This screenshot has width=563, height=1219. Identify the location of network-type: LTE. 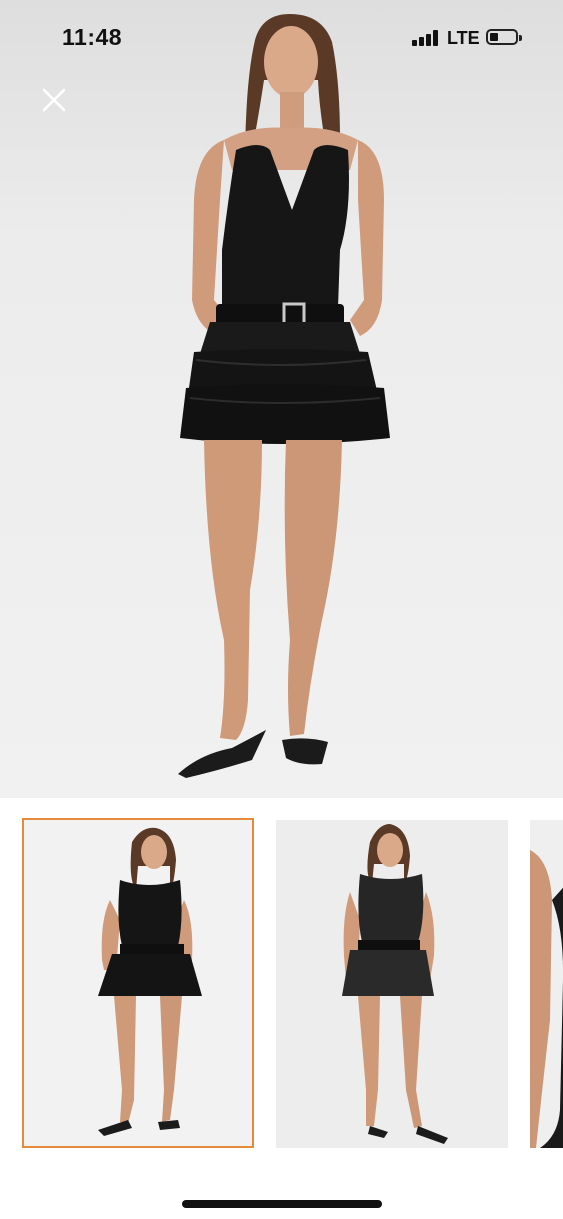
(463, 38).